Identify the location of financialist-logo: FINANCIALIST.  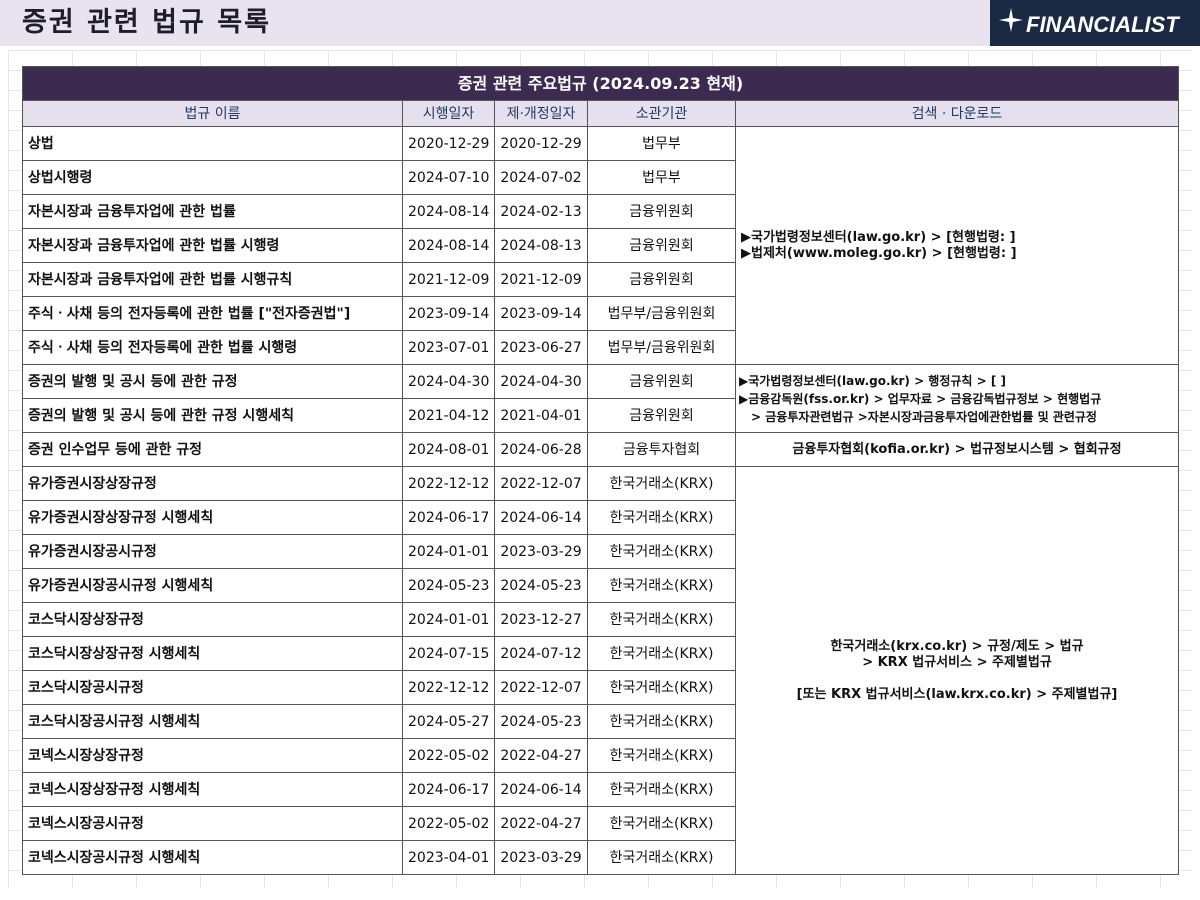
(1095, 23).